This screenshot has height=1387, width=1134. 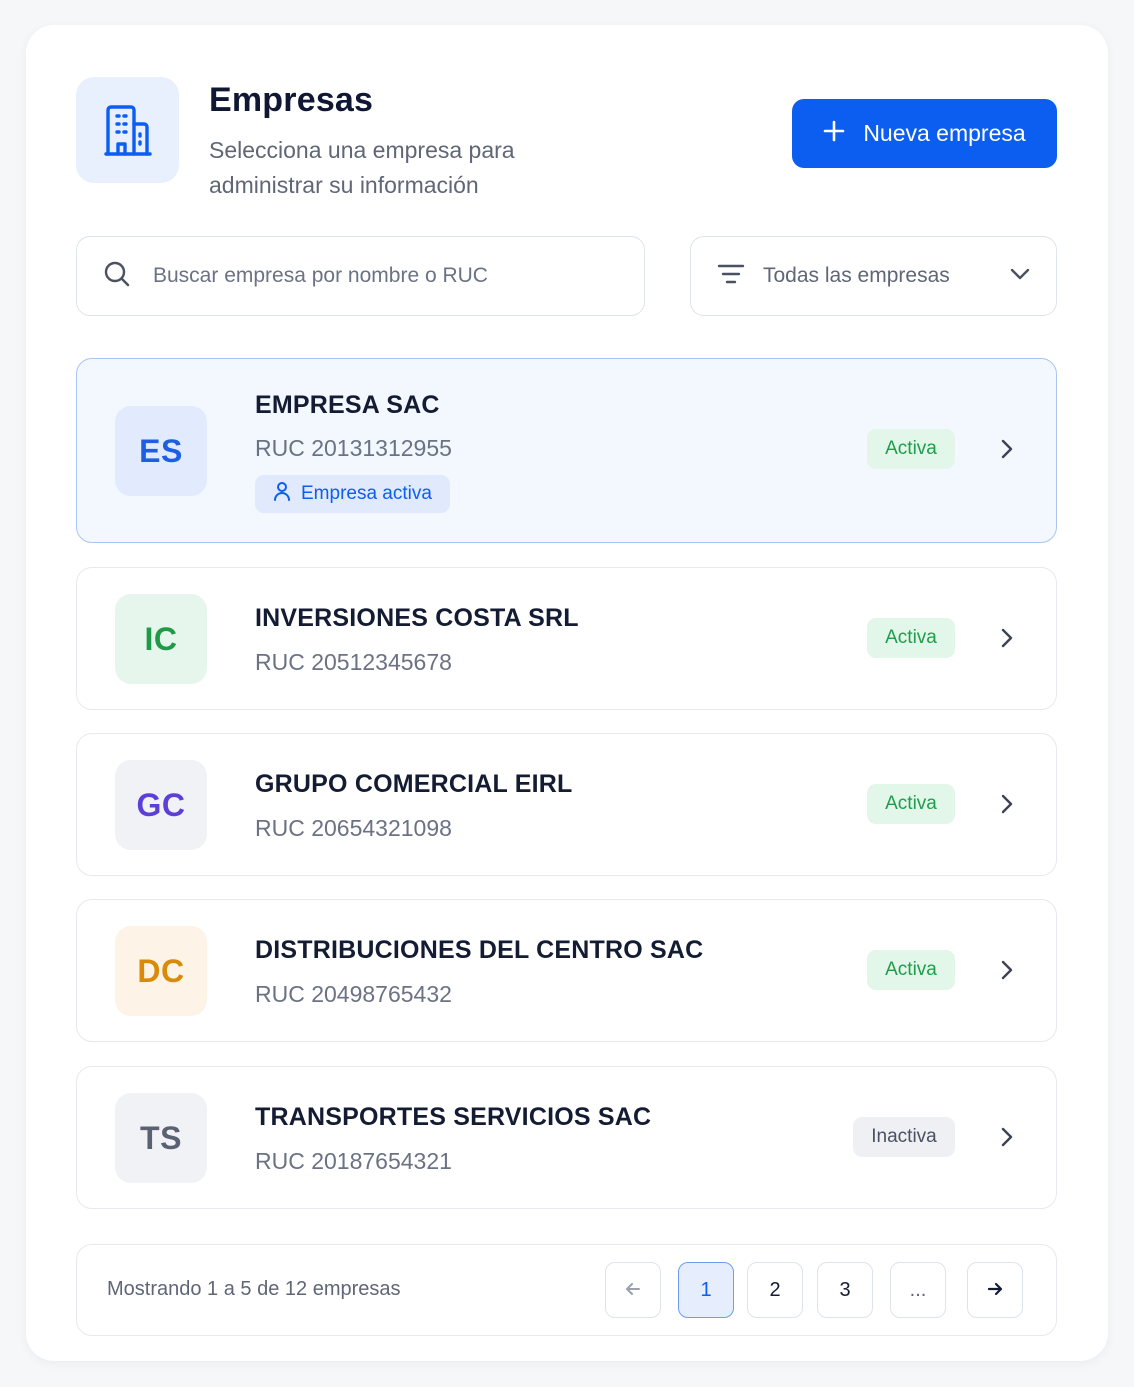 What do you see at coordinates (417, 618) in the screenshot?
I see `company-name: INVERSIONES COSTA SRL` at bounding box center [417, 618].